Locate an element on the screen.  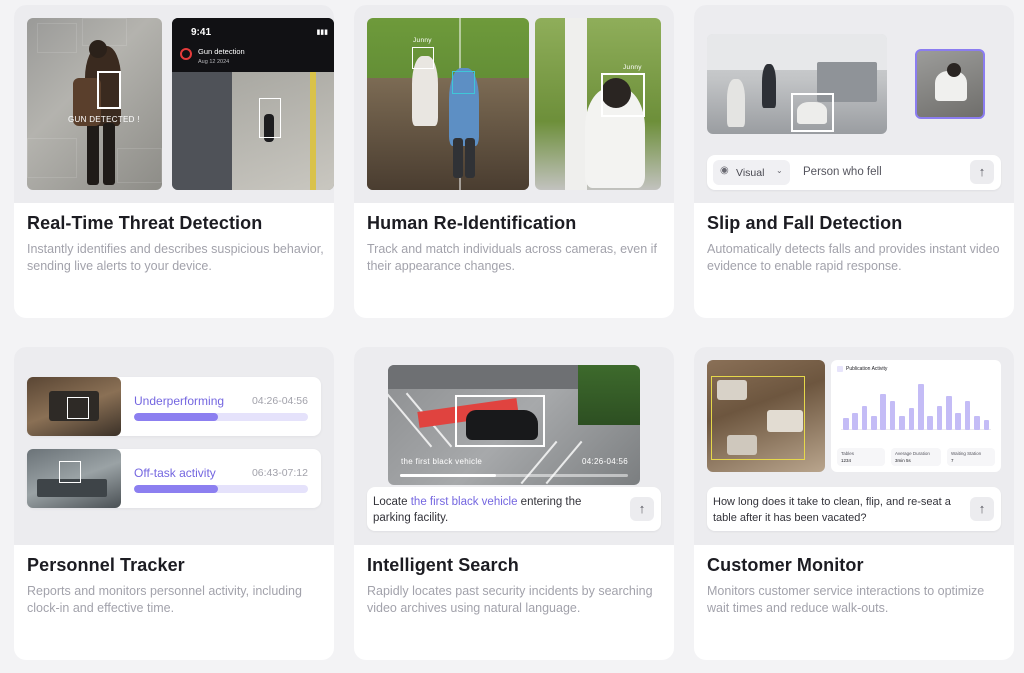
chart-icon is located at coordinates (840, 369).